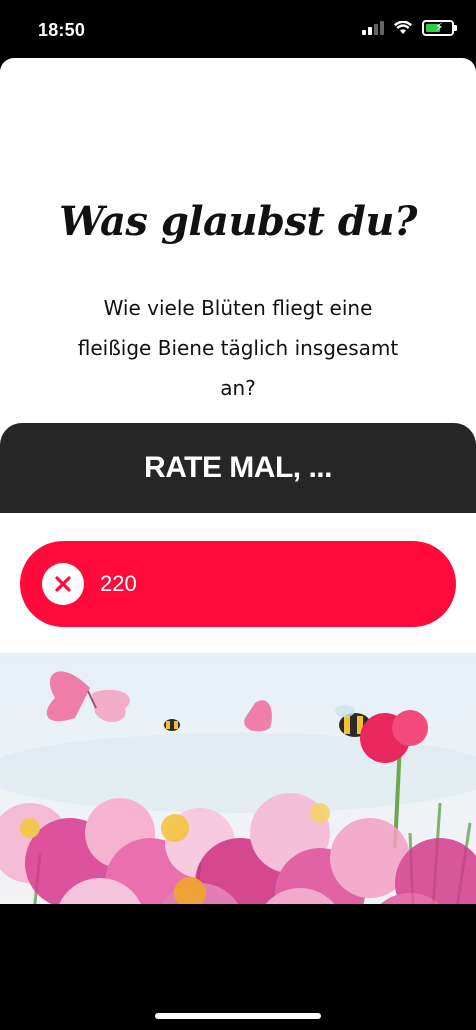 The height and width of the screenshot is (1030, 476). I want to click on answer-value: 220, so click(118, 583).